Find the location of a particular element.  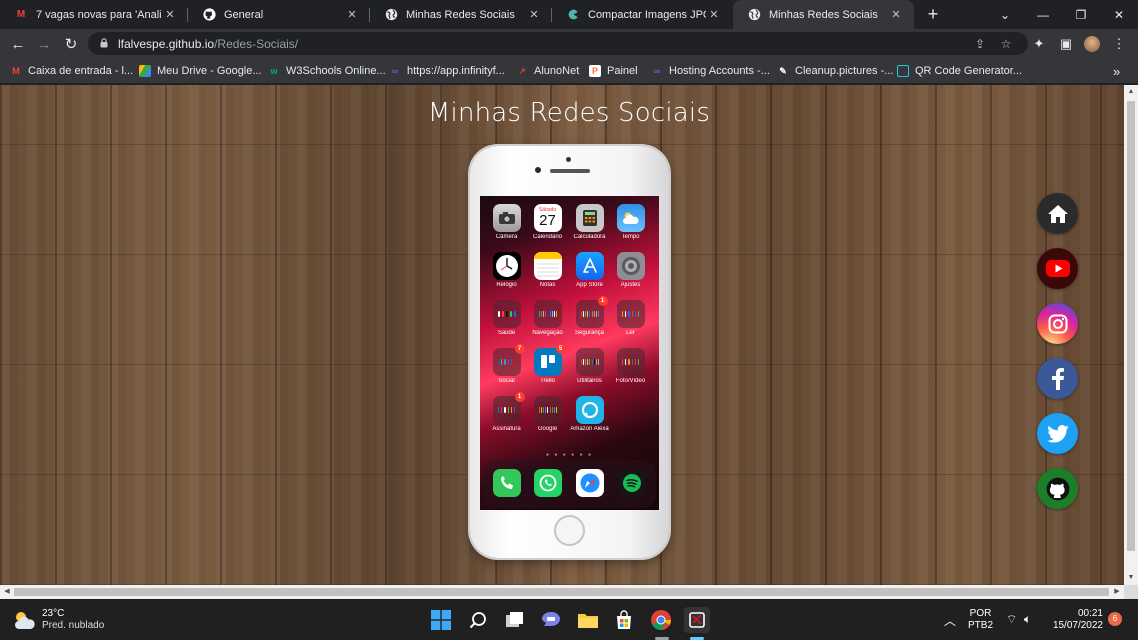

folder-photo-video: Foto/Vídeo is located at coordinates (630, 371).